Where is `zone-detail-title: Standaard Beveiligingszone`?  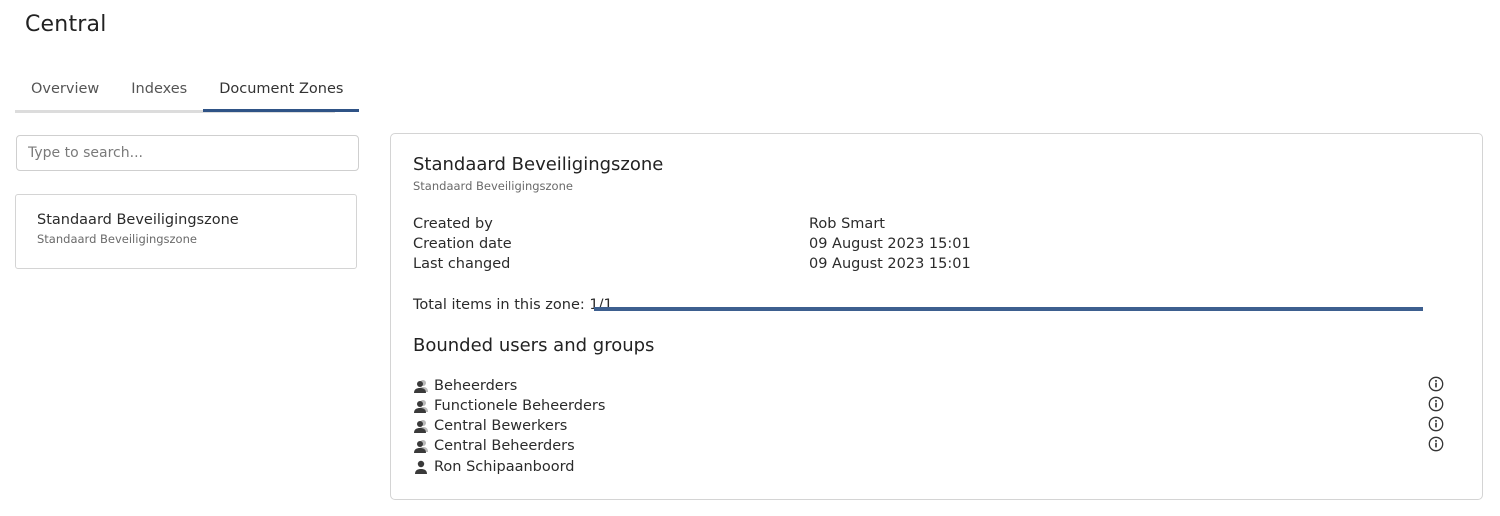 zone-detail-title: Standaard Beveiligingszone is located at coordinates (538, 164).